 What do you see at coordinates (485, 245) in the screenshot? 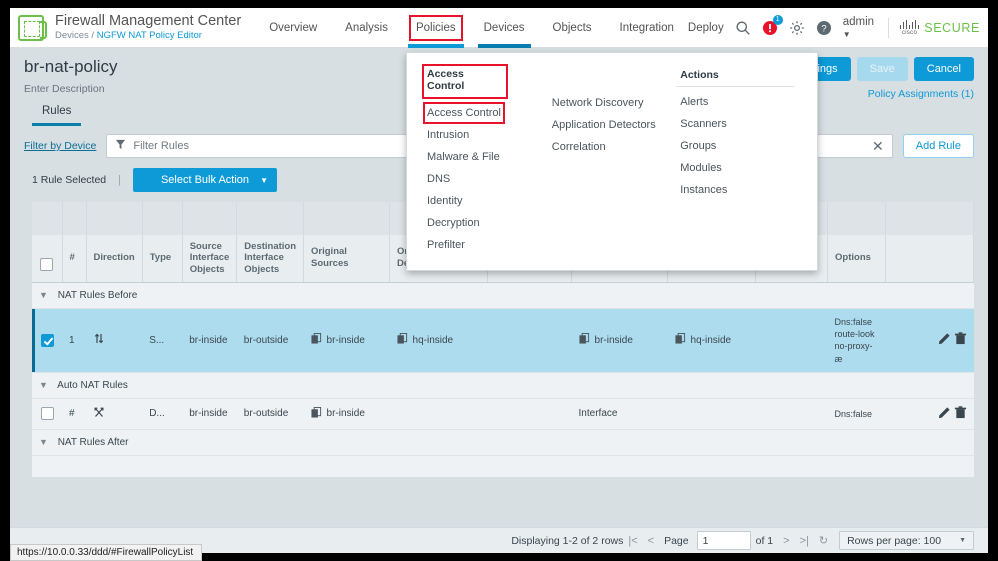
I see `menu-item-prefilter: Prefilter` at bounding box center [485, 245].